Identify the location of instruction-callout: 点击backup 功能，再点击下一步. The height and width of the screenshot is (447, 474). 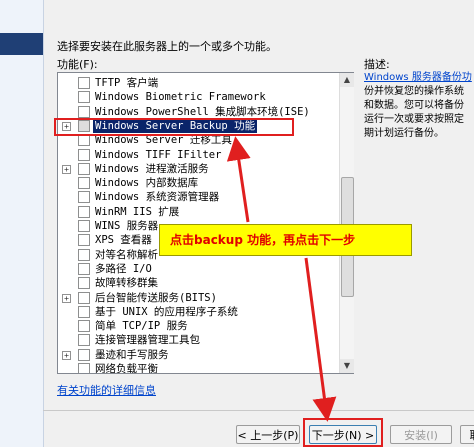
(285, 240).